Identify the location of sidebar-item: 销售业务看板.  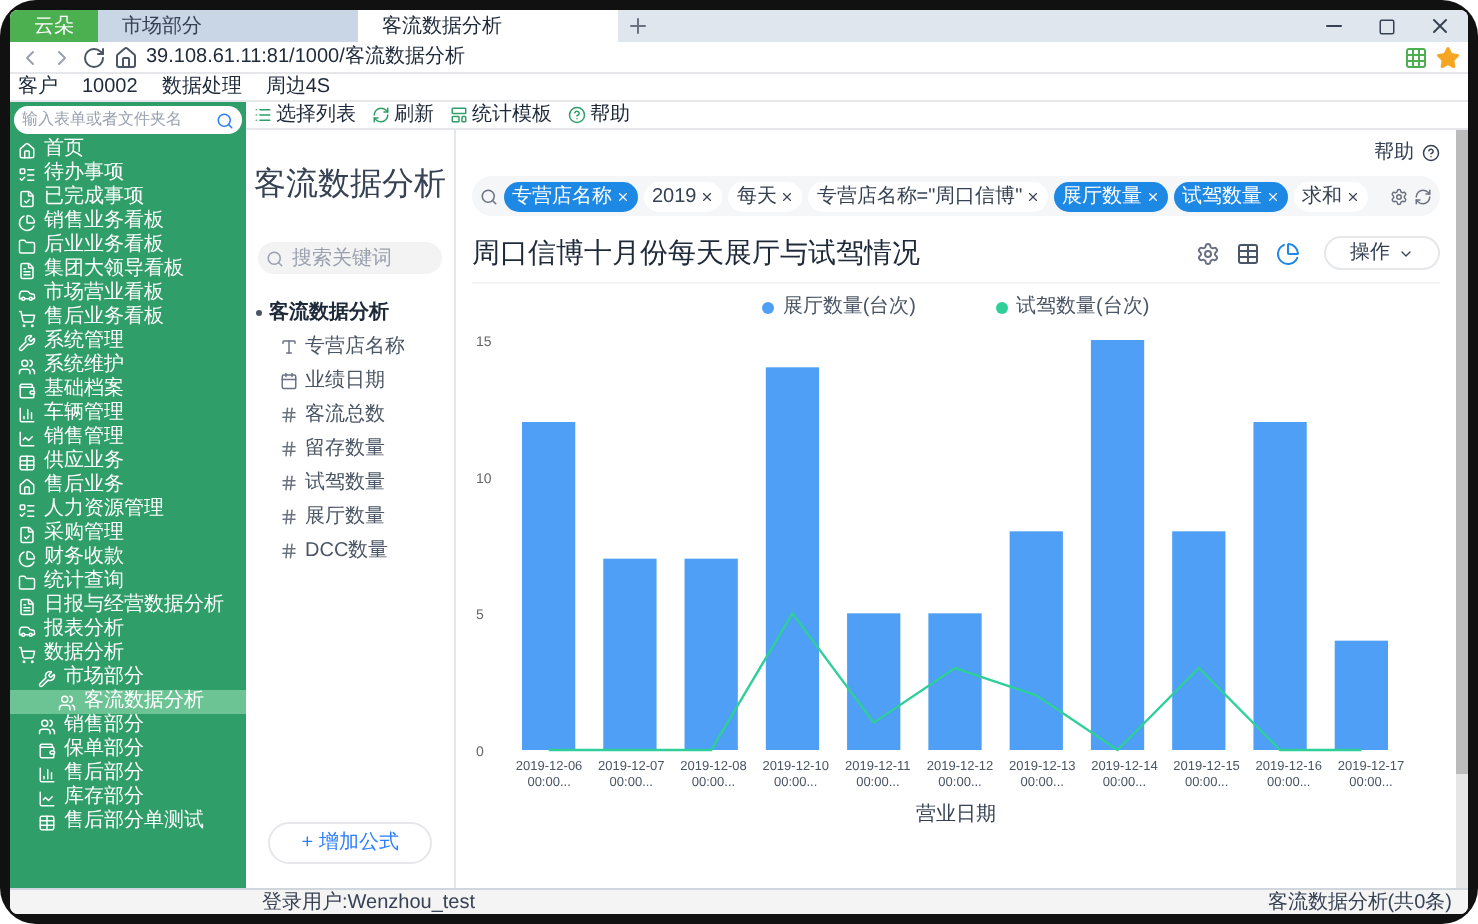
(128, 222).